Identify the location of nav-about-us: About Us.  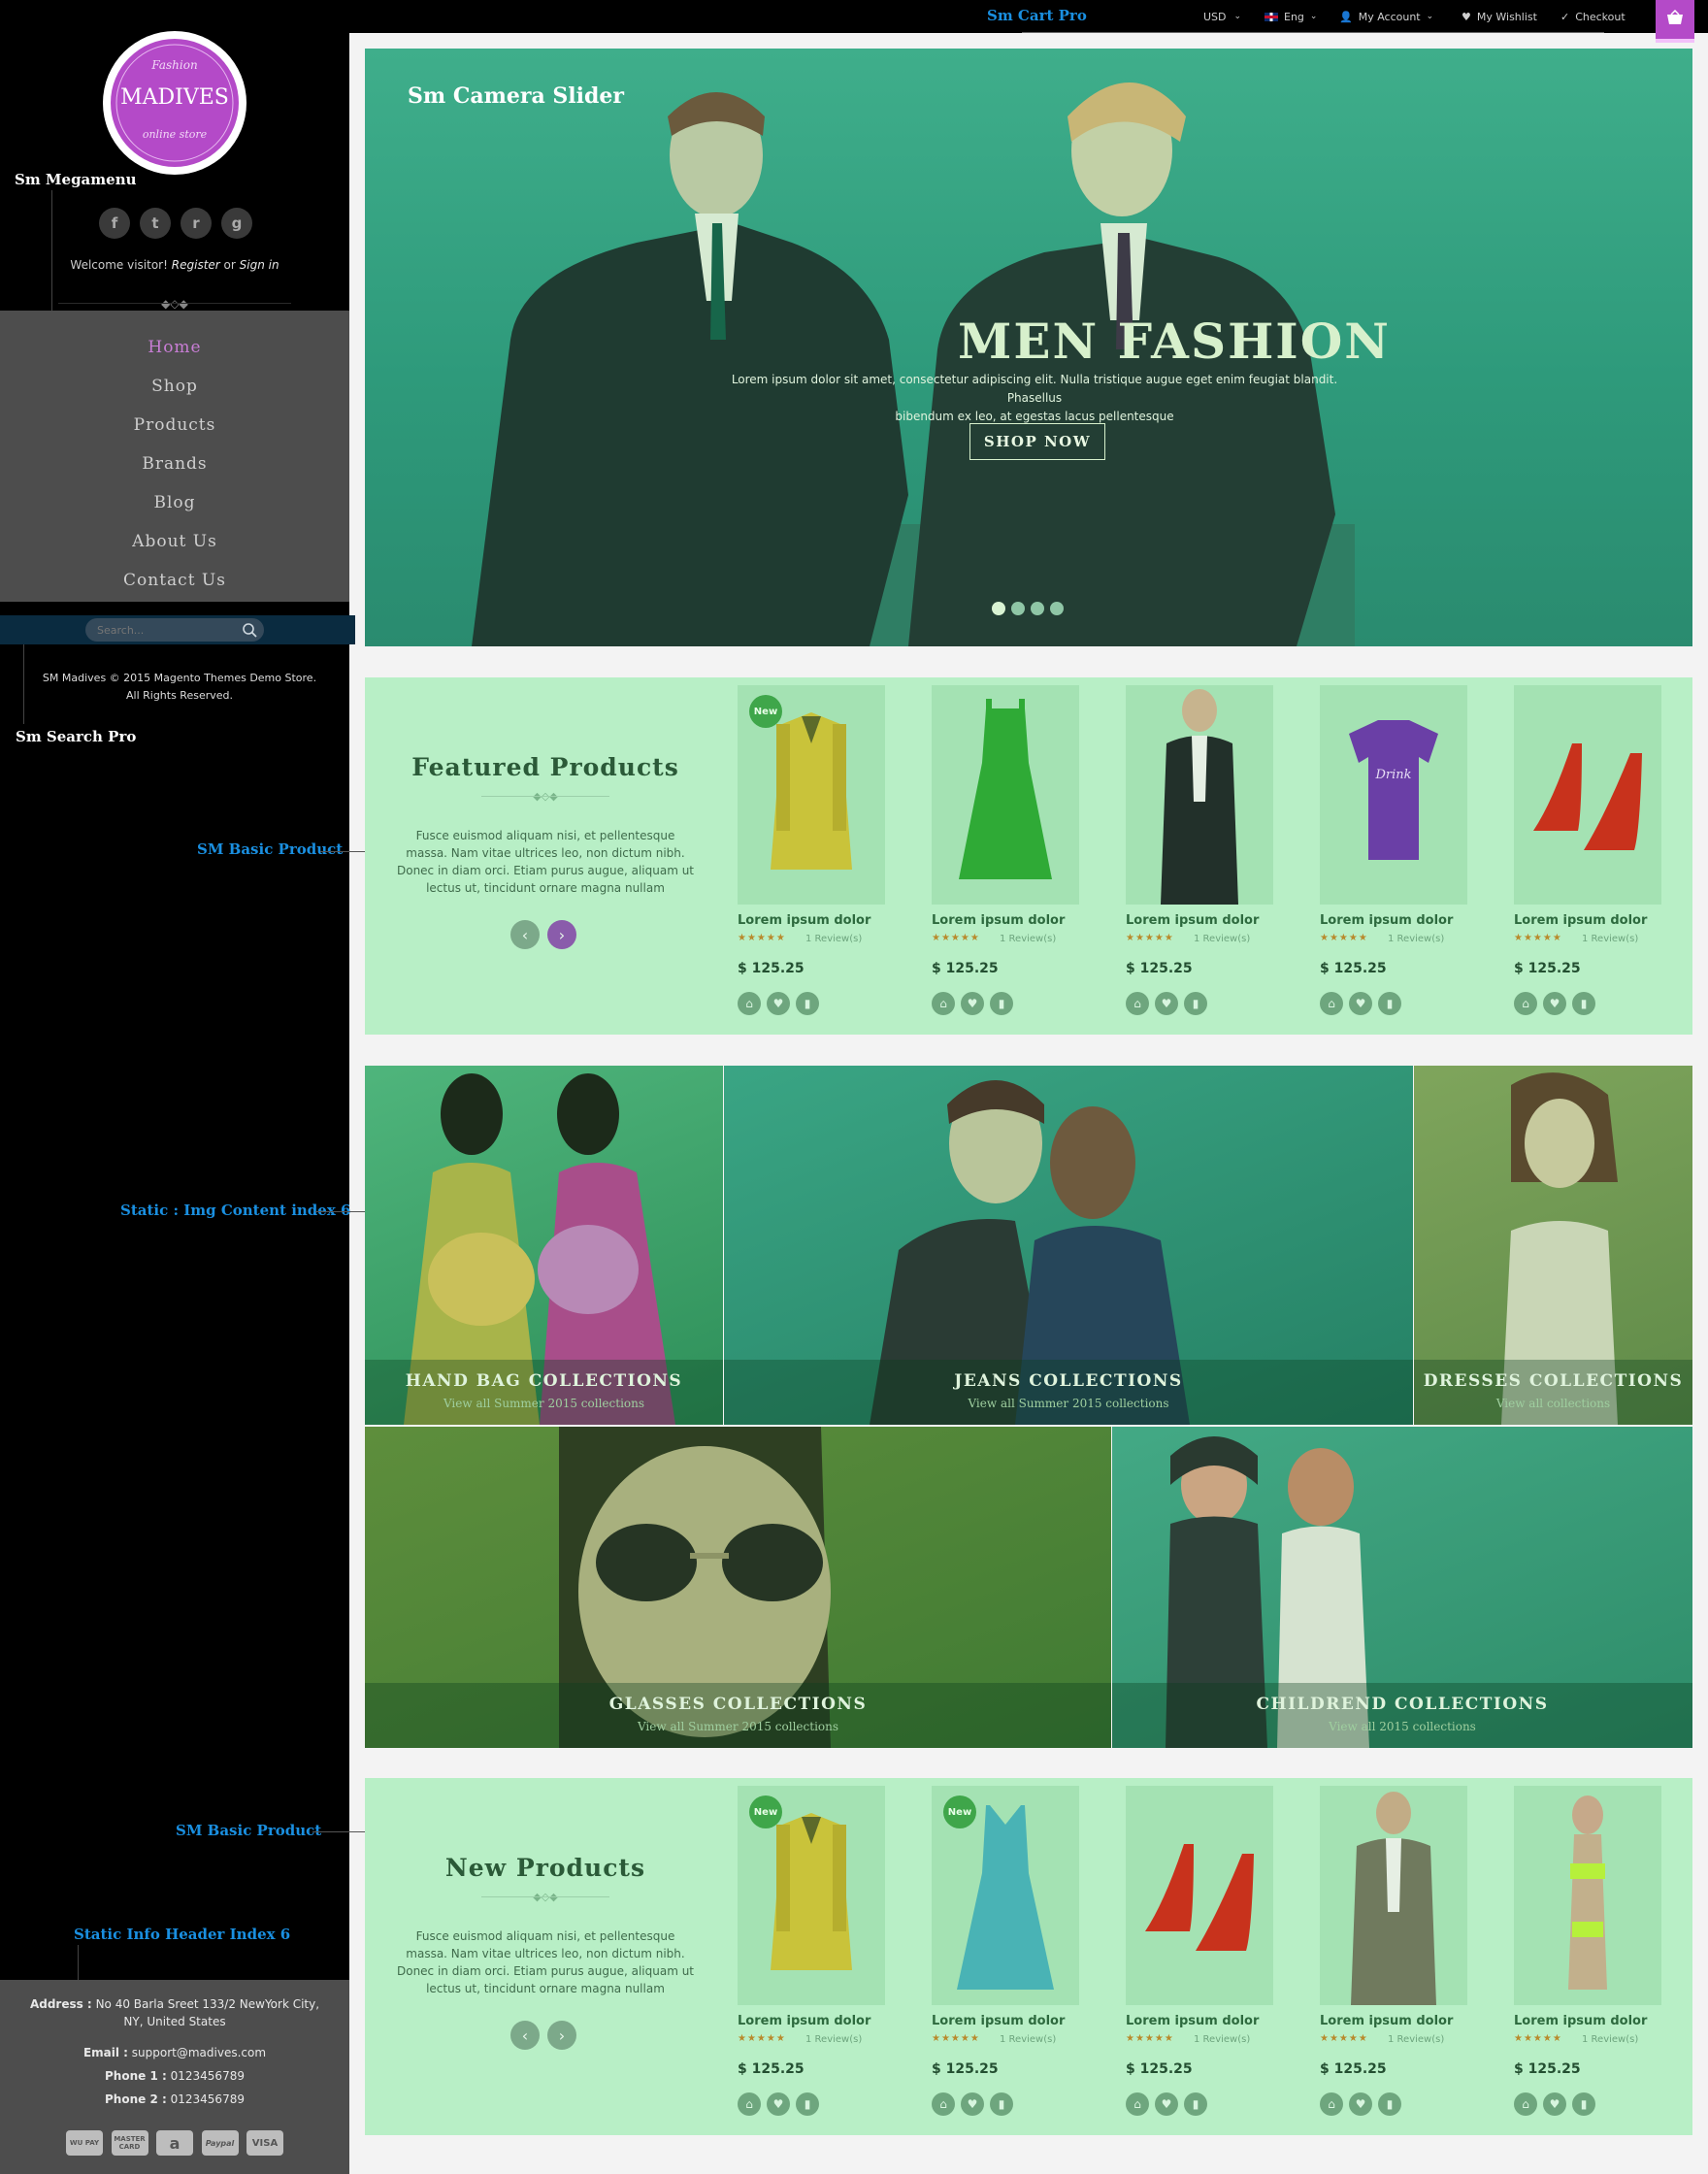
(174, 541).